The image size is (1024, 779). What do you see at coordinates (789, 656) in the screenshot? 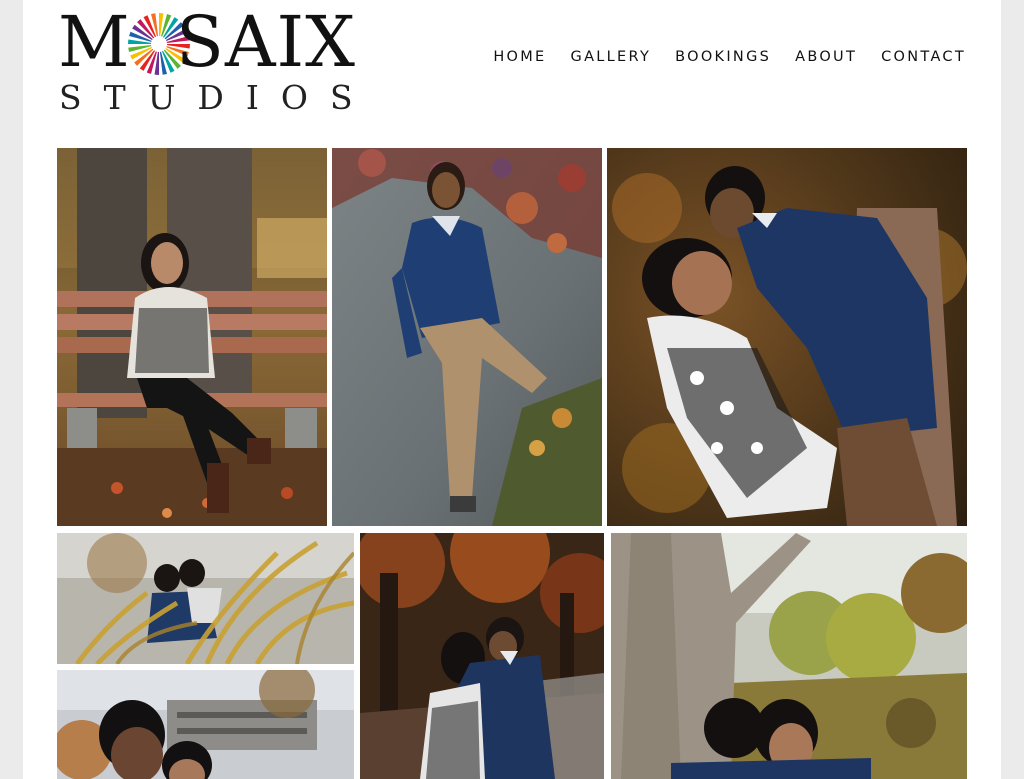
I see `gallery-photo-couple-under-tree` at bounding box center [789, 656].